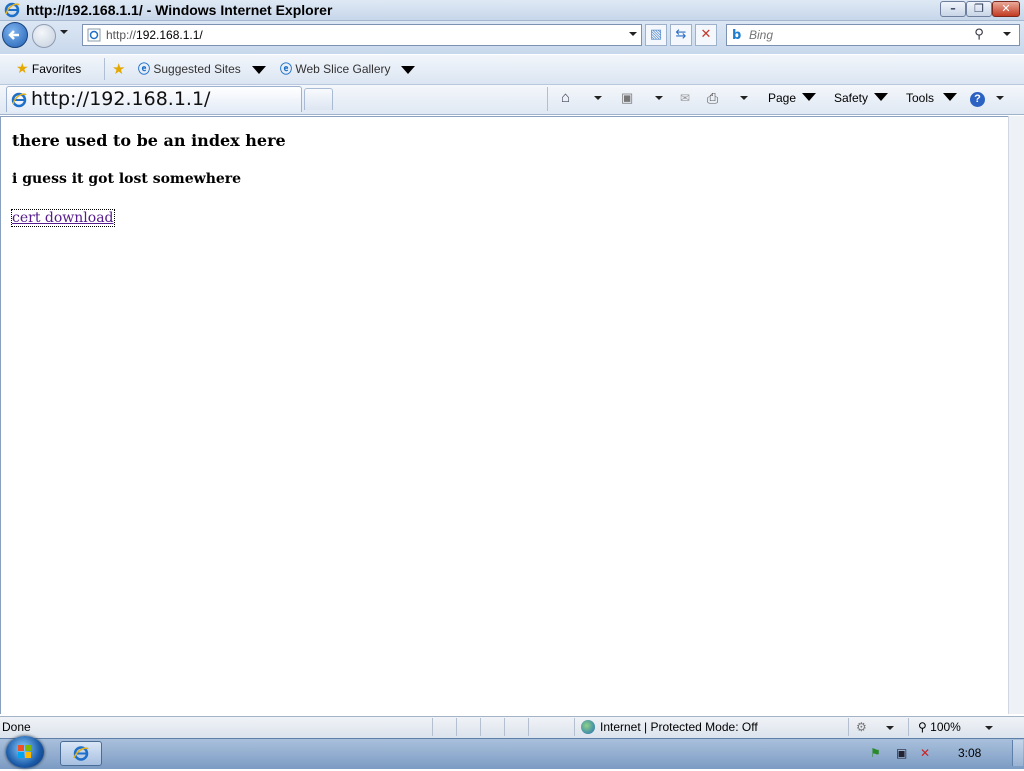 The image size is (1024, 771). I want to click on maximize-button: ❐, so click(979, 9).